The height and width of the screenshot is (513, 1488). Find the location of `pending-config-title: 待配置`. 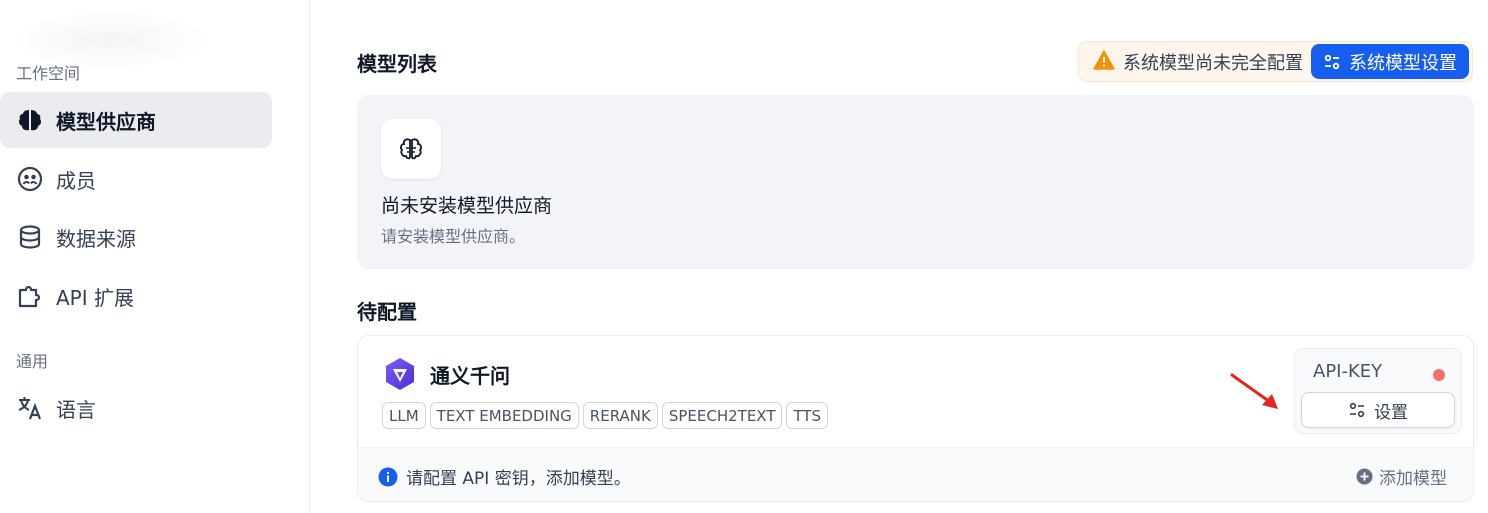

pending-config-title: 待配置 is located at coordinates (387, 312).